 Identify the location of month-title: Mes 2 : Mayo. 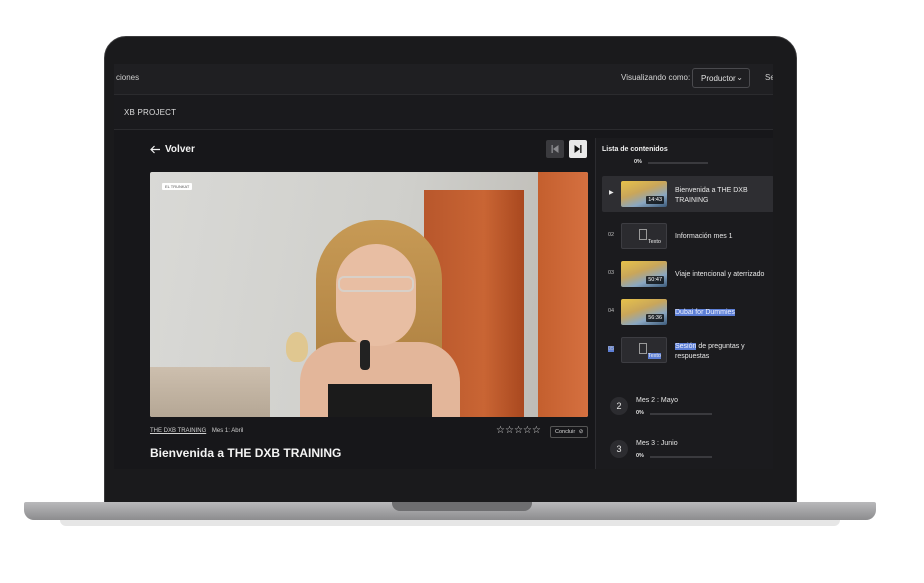
(657, 400).